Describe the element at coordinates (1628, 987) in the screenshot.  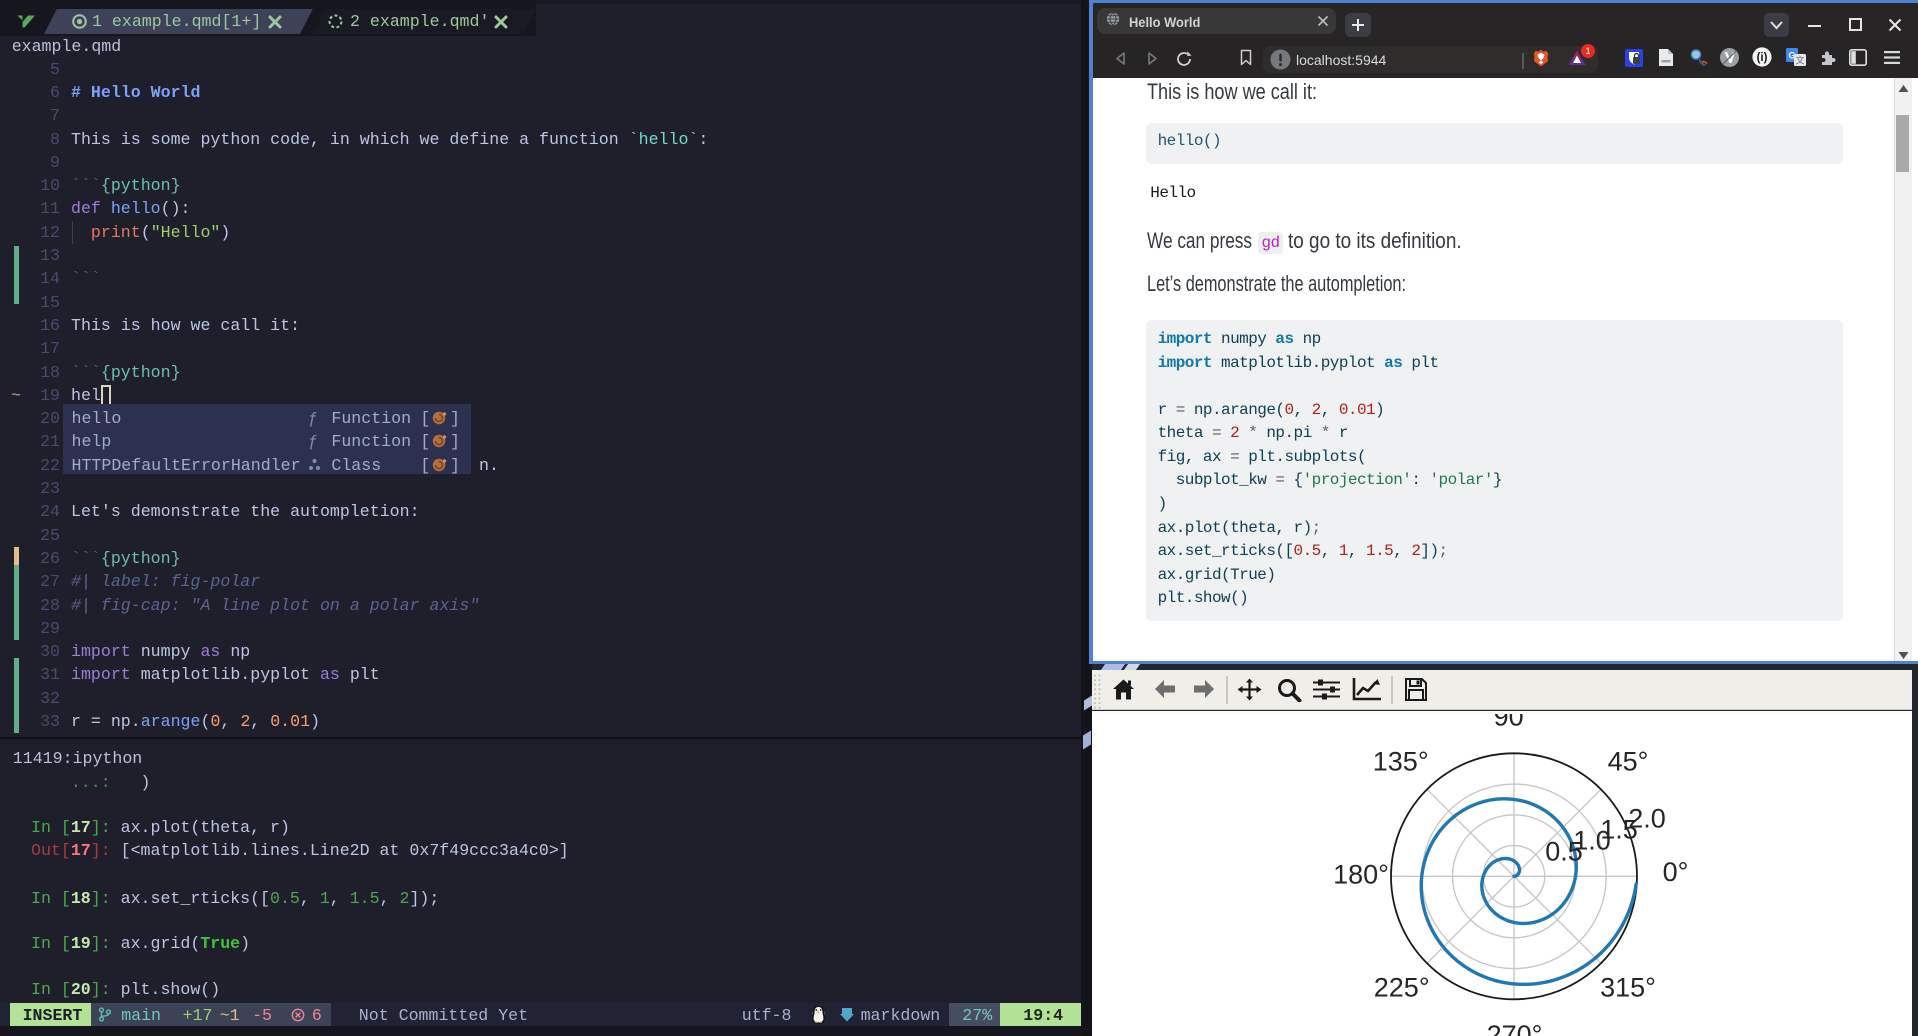
I see `svg-text: 315°` at that location.